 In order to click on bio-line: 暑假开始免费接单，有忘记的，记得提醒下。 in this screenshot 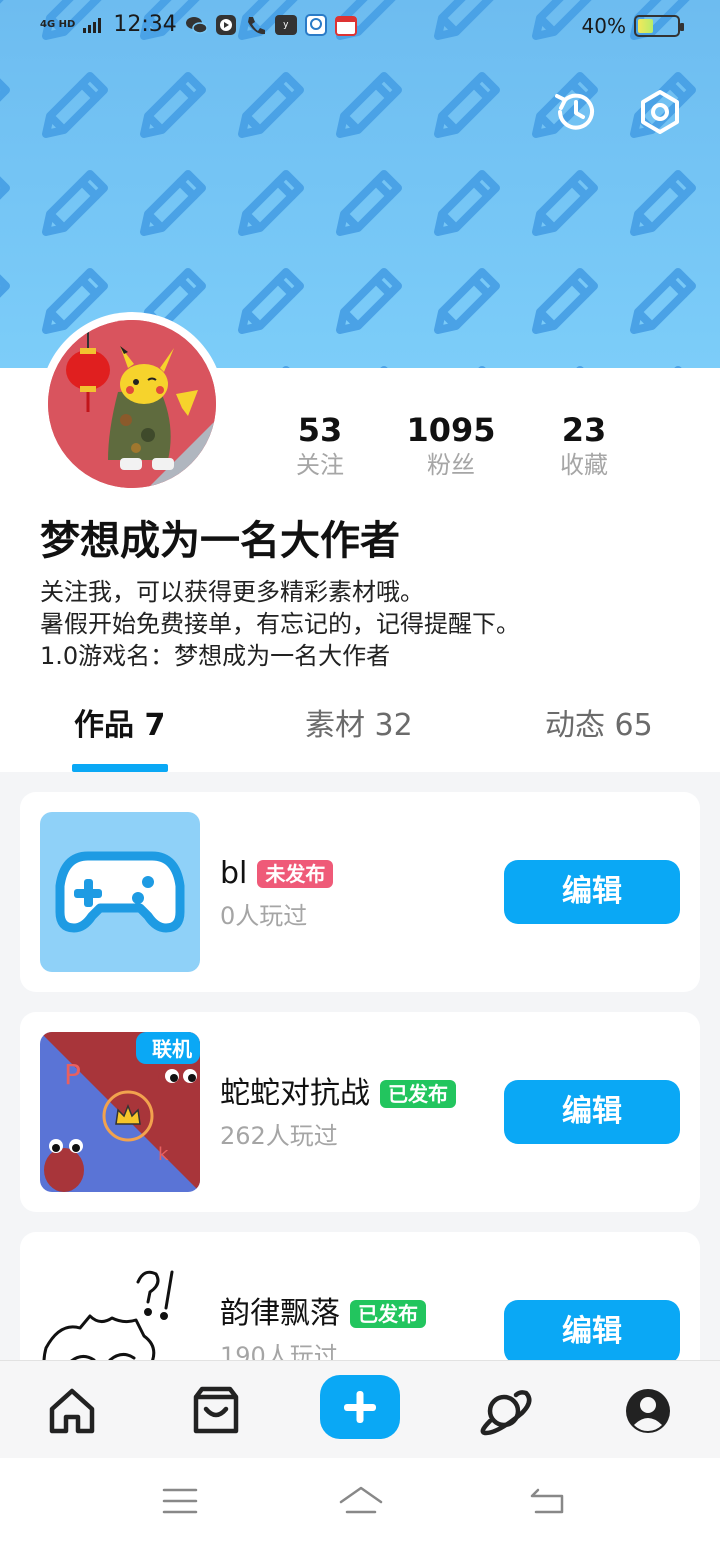, I will do `click(280, 624)`.